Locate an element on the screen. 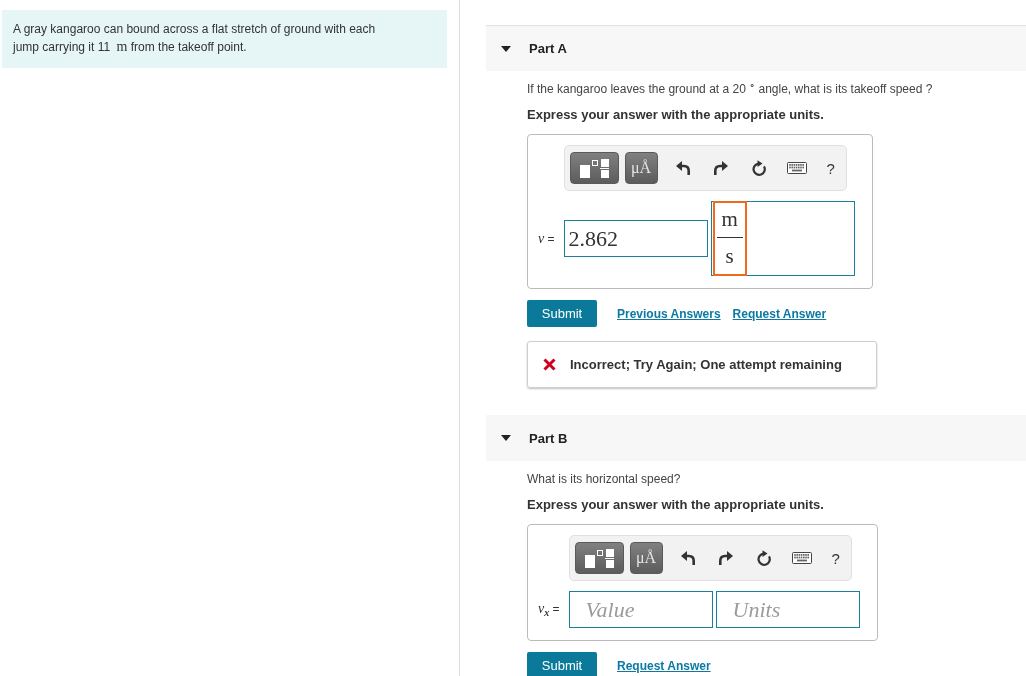  unit-fraction: m s is located at coordinates (729, 238).